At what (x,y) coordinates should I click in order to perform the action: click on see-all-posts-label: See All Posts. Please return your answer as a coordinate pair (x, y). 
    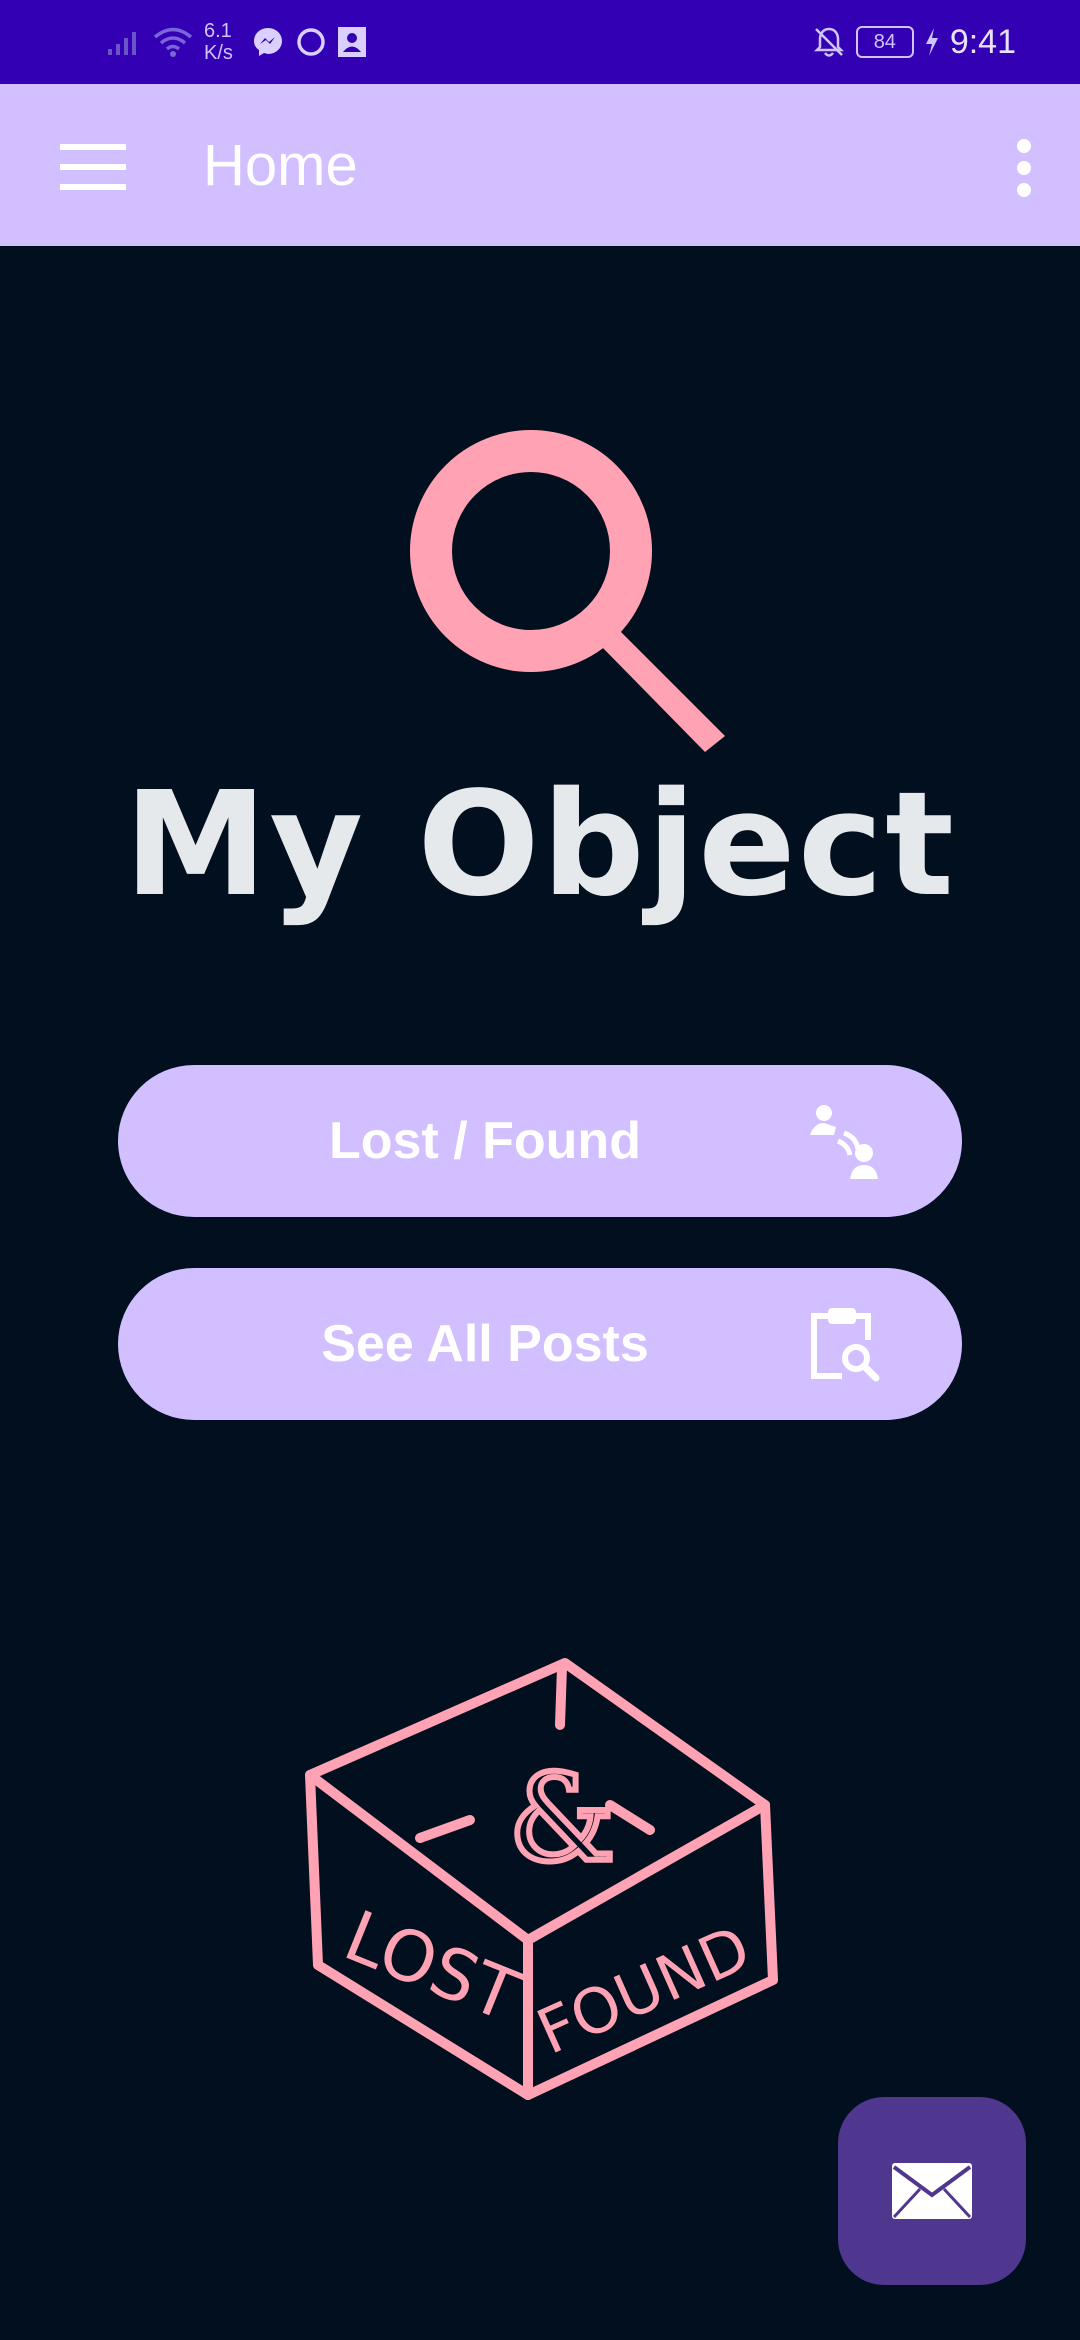
    Looking at the image, I should click on (485, 1344).